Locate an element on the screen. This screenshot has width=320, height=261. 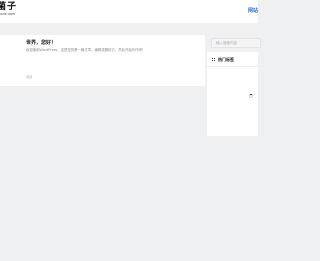
post-title: 世界，您好！ is located at coordinates (41, 43).